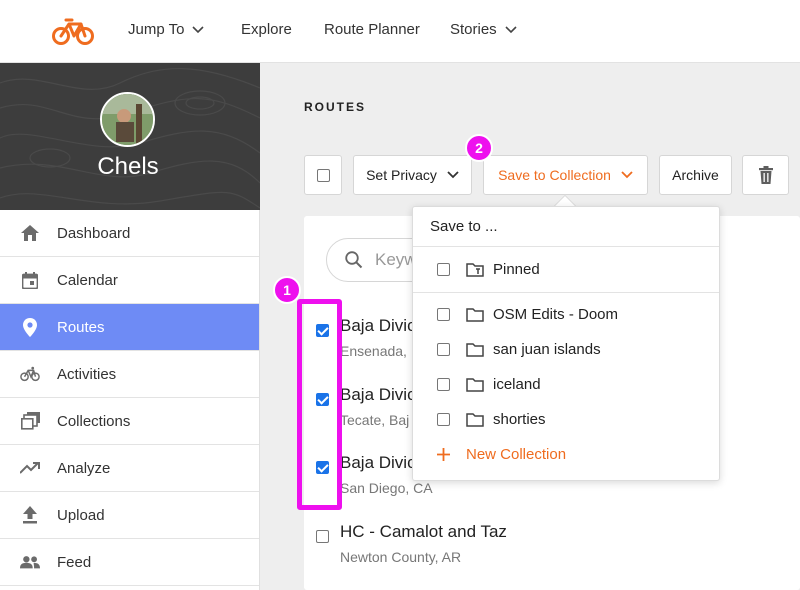 The width and height of the screenshot is (800, 590). What do you see at coordinates (488, 269) in the screenshot?
I see `collection-option-pinned: Pinned` at bounding box center [488, 269].